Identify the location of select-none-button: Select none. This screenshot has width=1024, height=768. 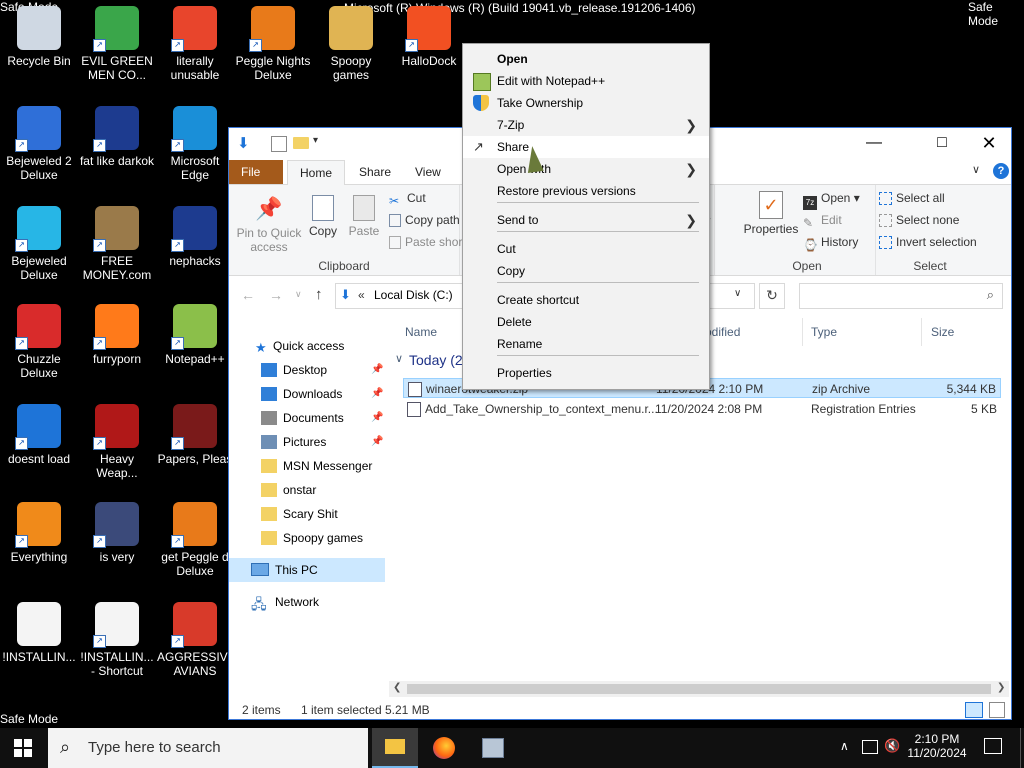
(919, 220).